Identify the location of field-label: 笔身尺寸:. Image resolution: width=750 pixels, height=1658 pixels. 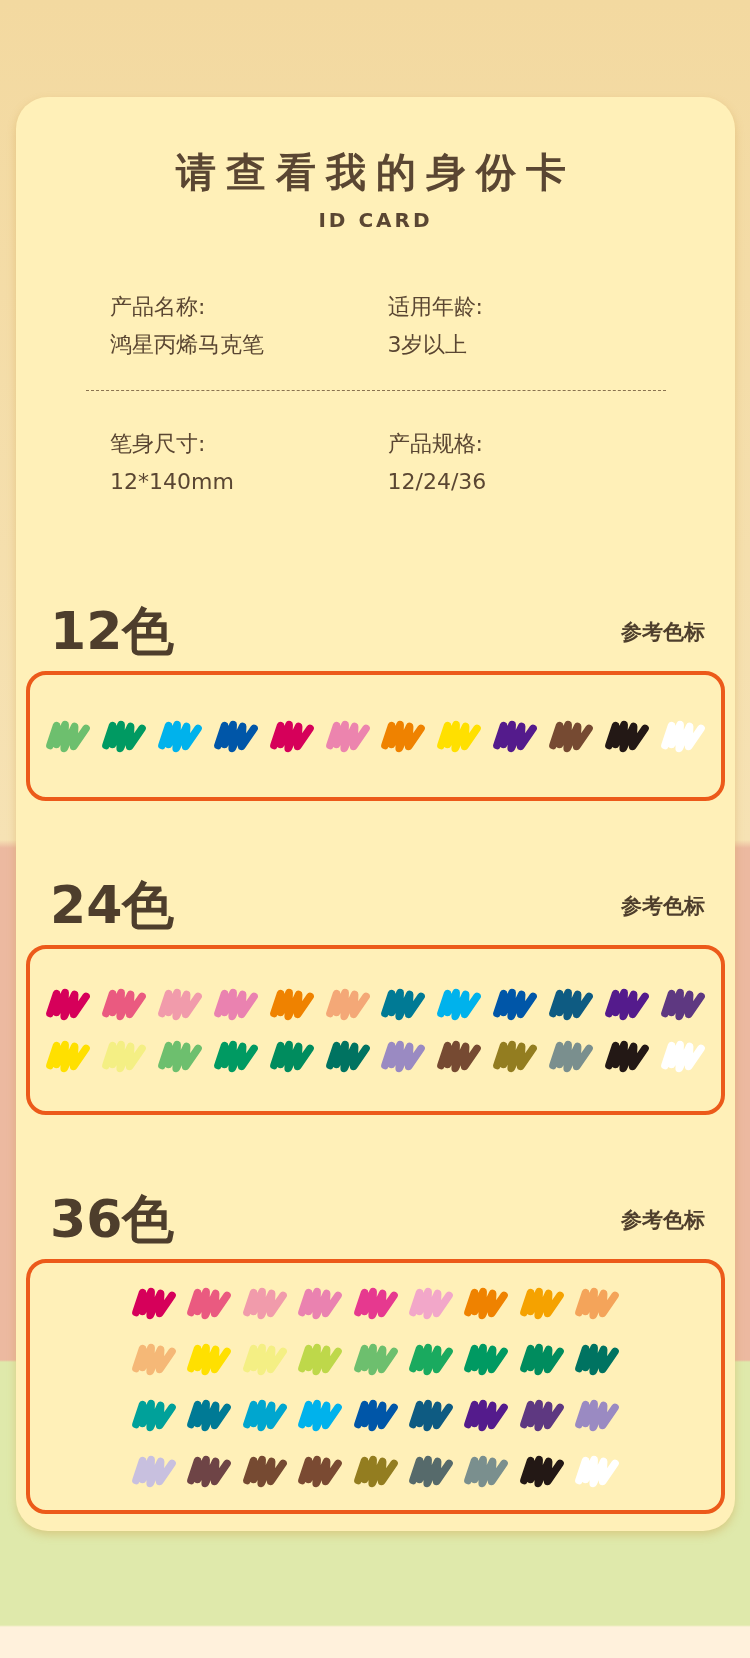
(158, 444).